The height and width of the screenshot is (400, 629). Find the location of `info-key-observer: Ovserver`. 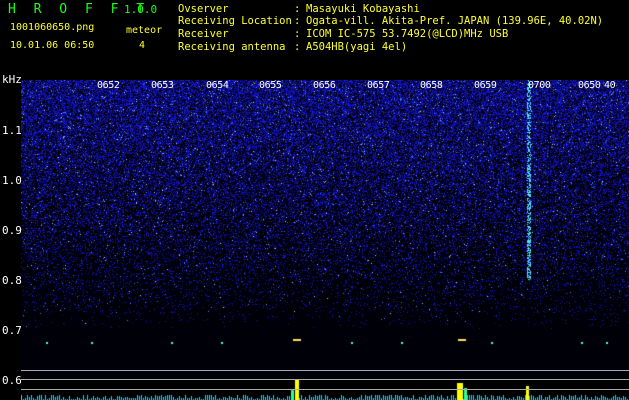

info-key-observer: Ovserver is located at coordinates (203, 9).